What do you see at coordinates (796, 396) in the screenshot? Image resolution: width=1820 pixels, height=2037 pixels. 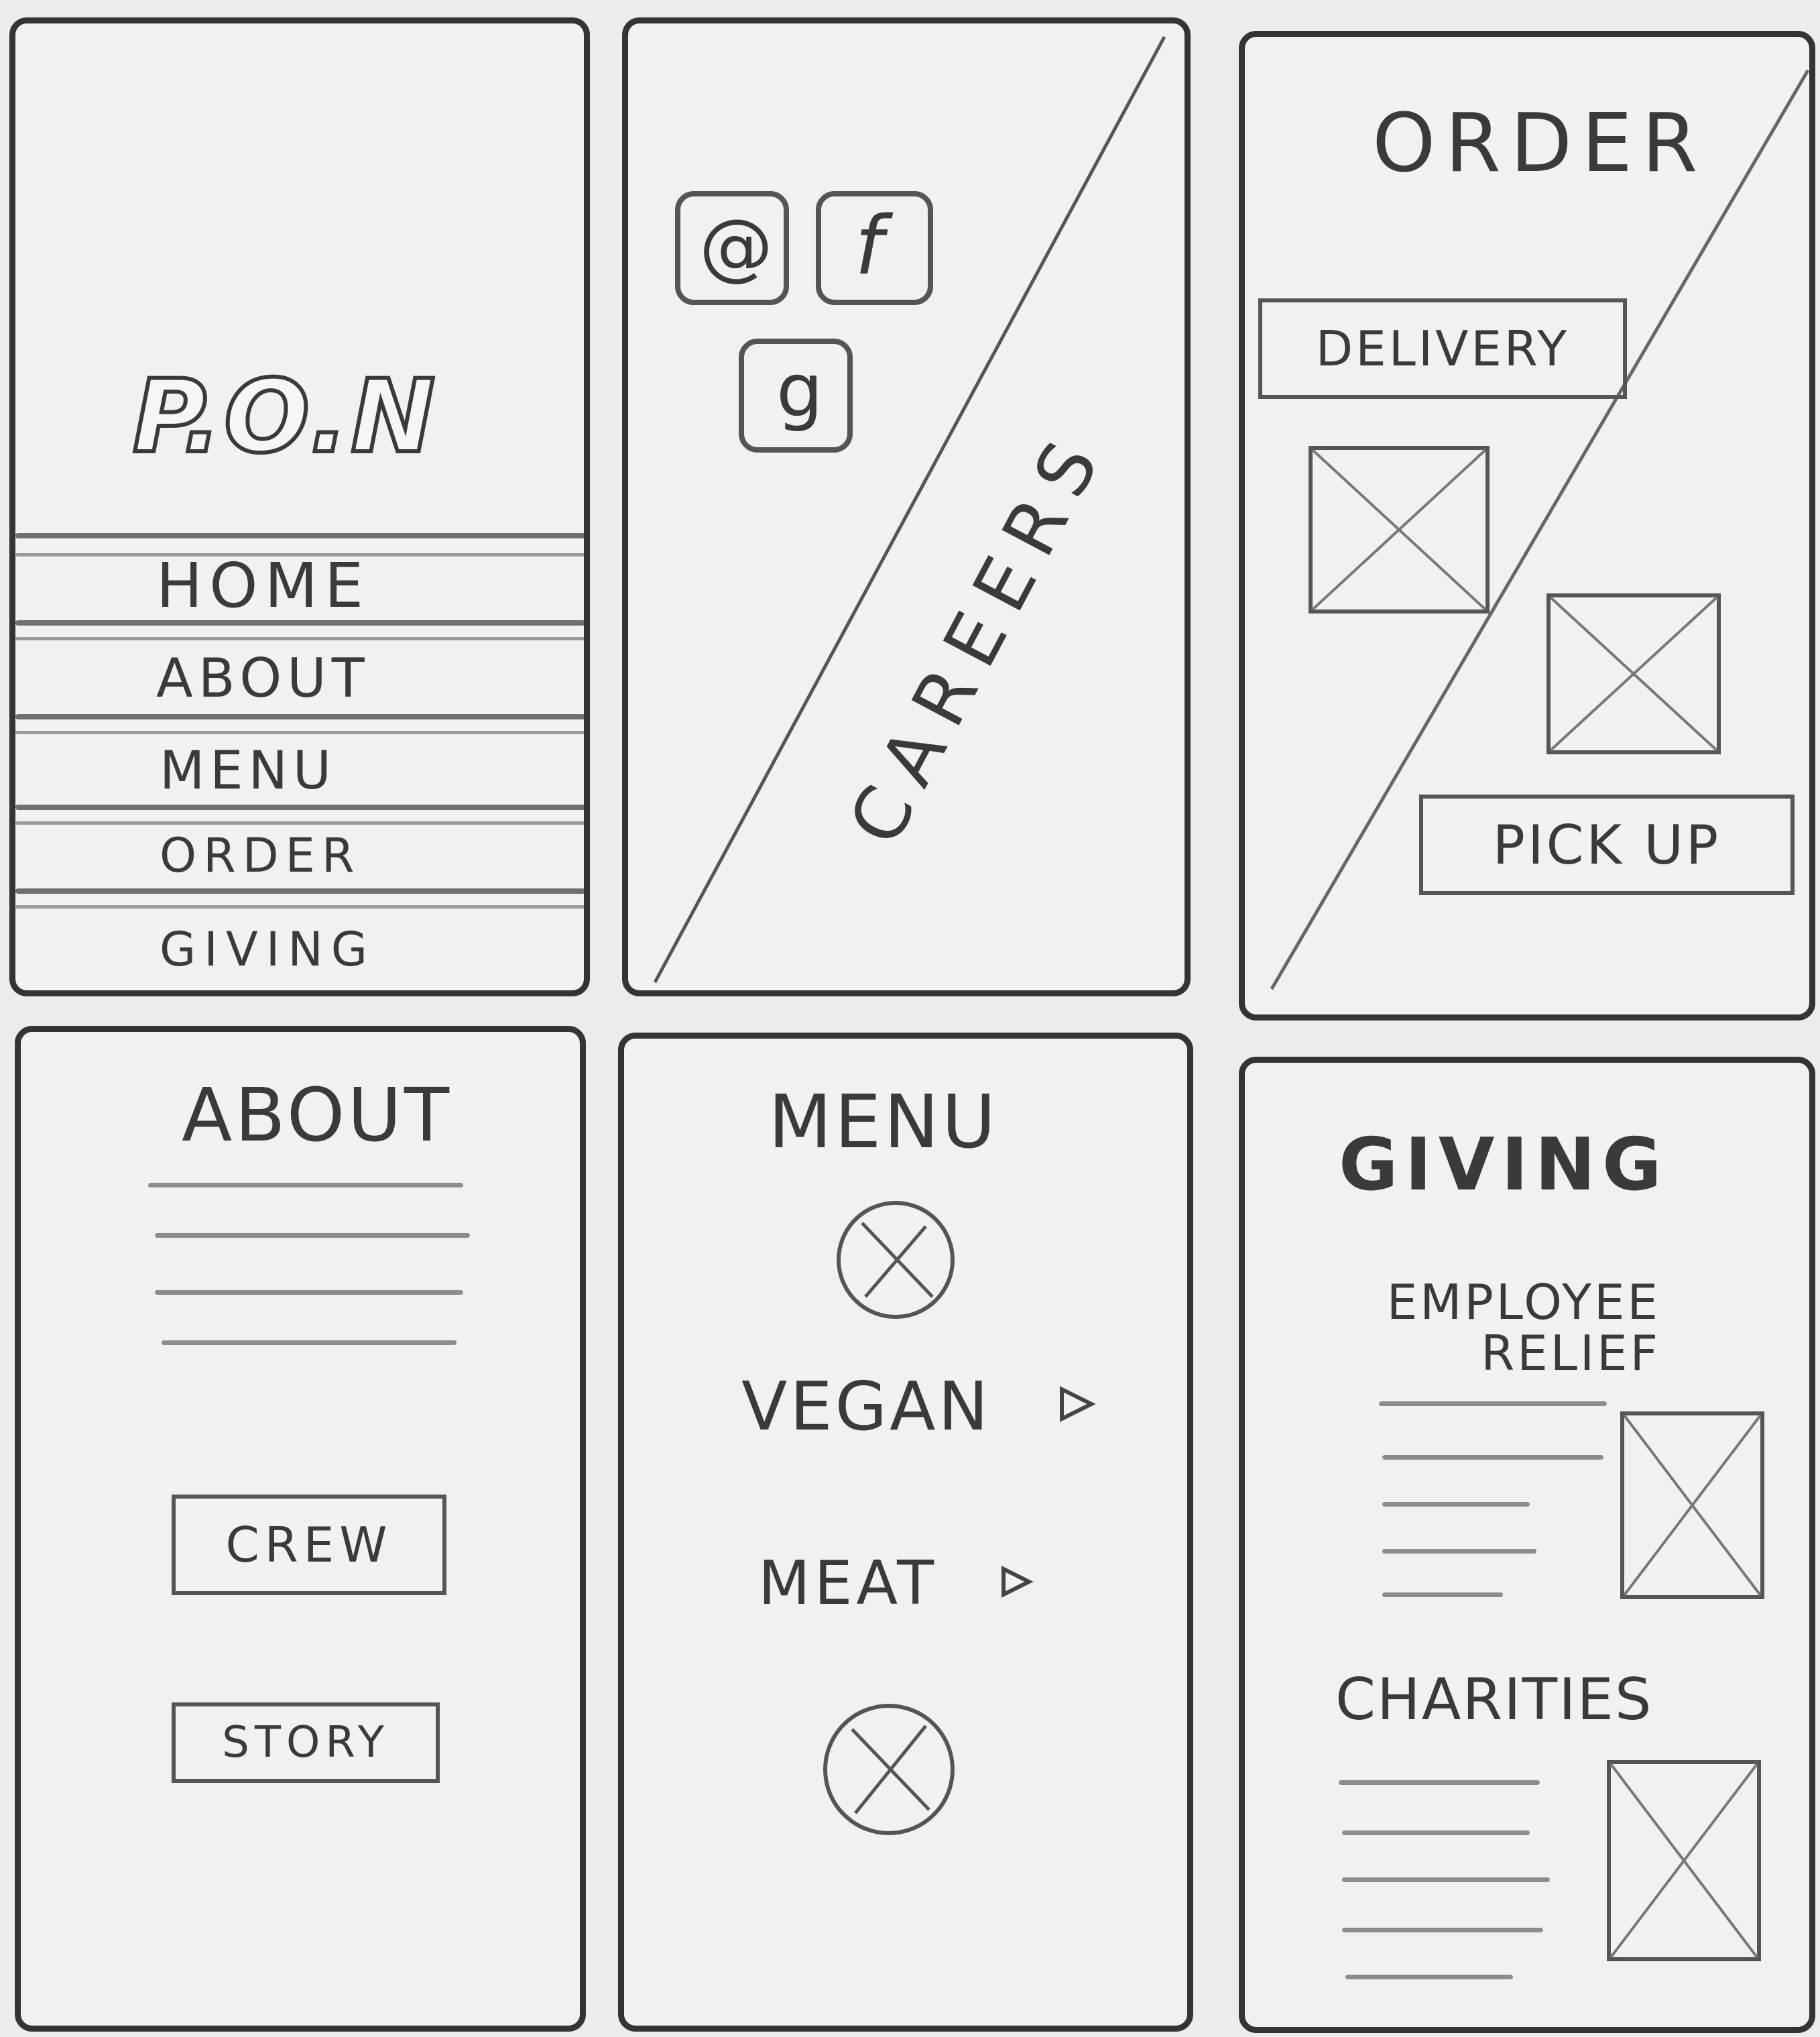 I see `google-icon: g` at bounding box center [796, 396].